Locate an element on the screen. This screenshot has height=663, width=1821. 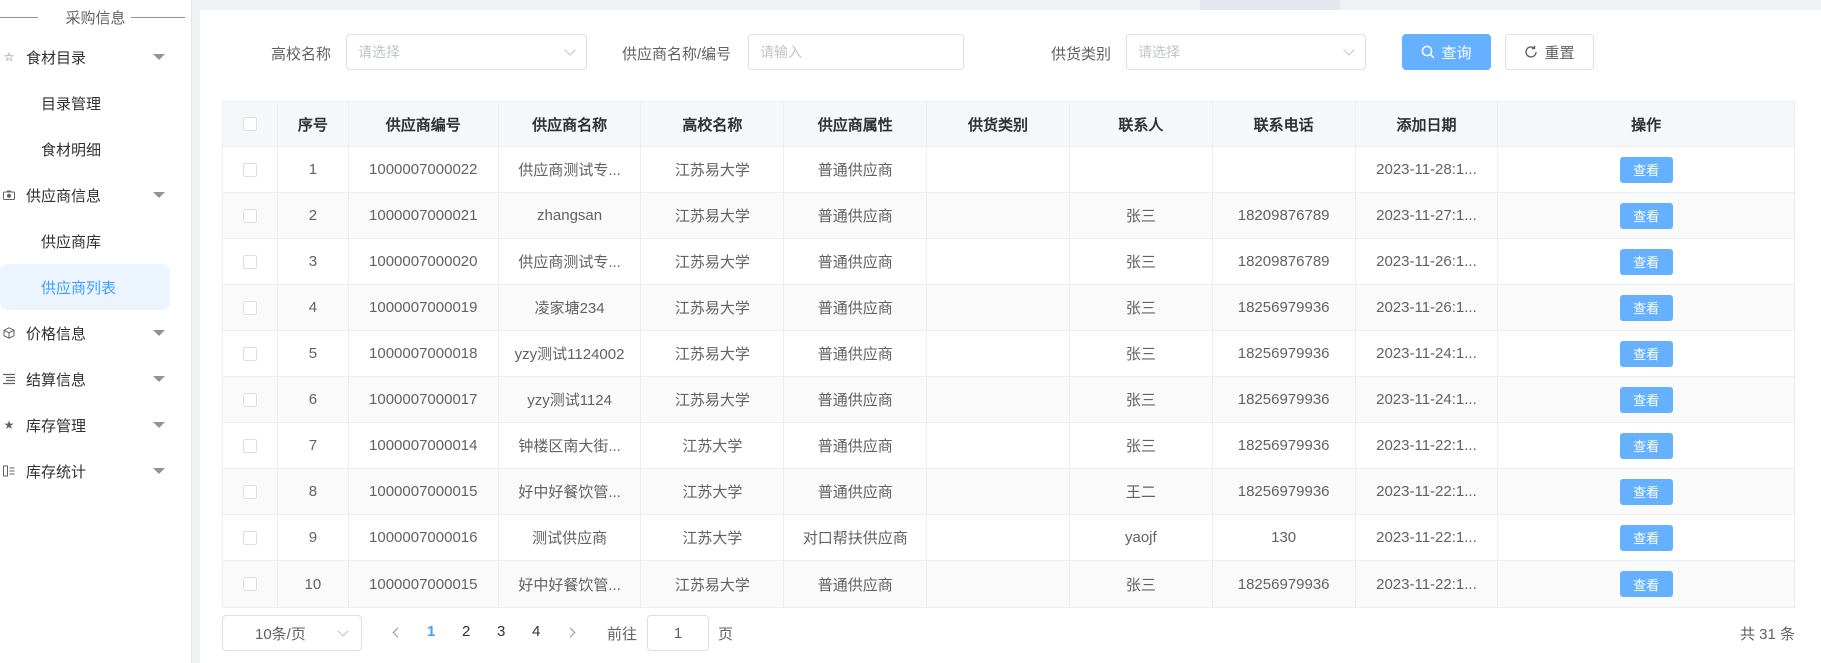
sidebar-item-supplier-library: 供应商库 is located at coordinates (95, 241).